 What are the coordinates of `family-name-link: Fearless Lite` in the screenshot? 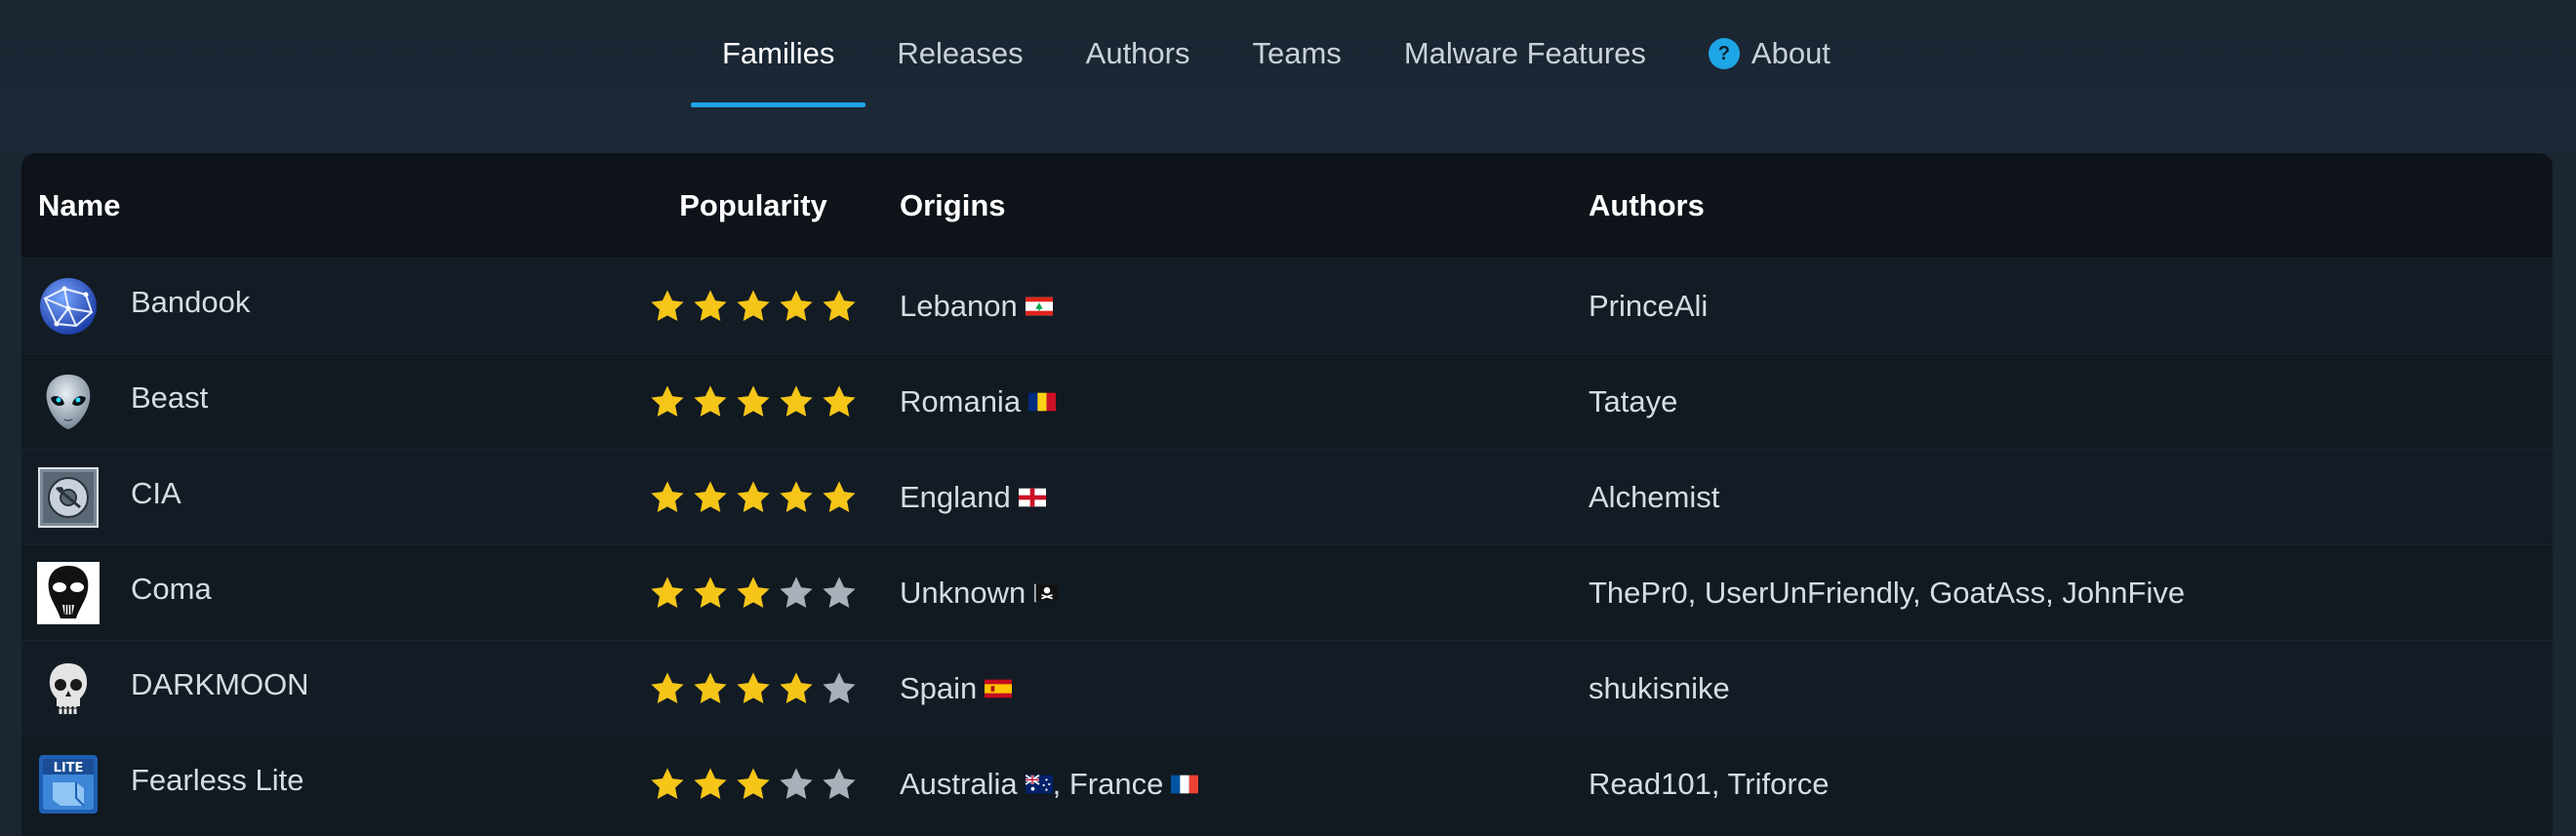 It's located at (217, 780).